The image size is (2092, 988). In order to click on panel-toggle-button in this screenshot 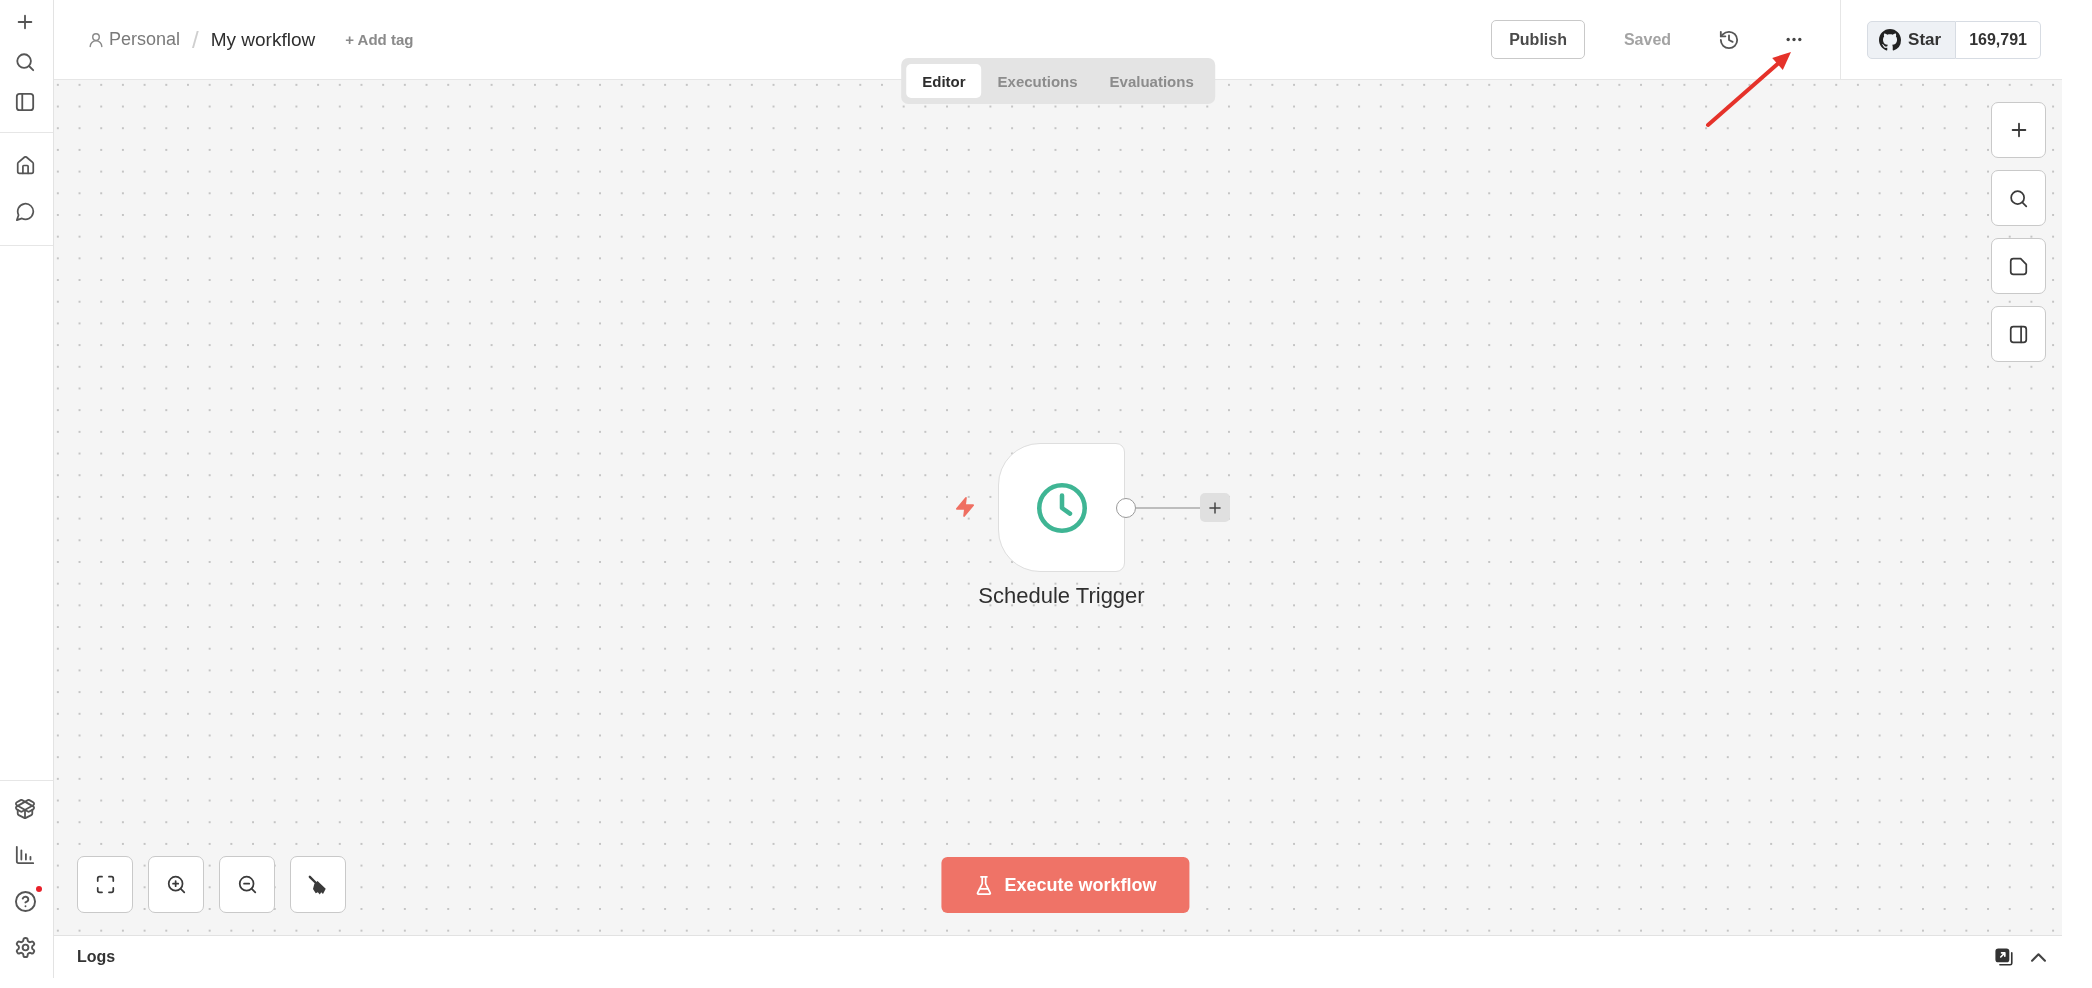, I will do `click(2018, 334)`.